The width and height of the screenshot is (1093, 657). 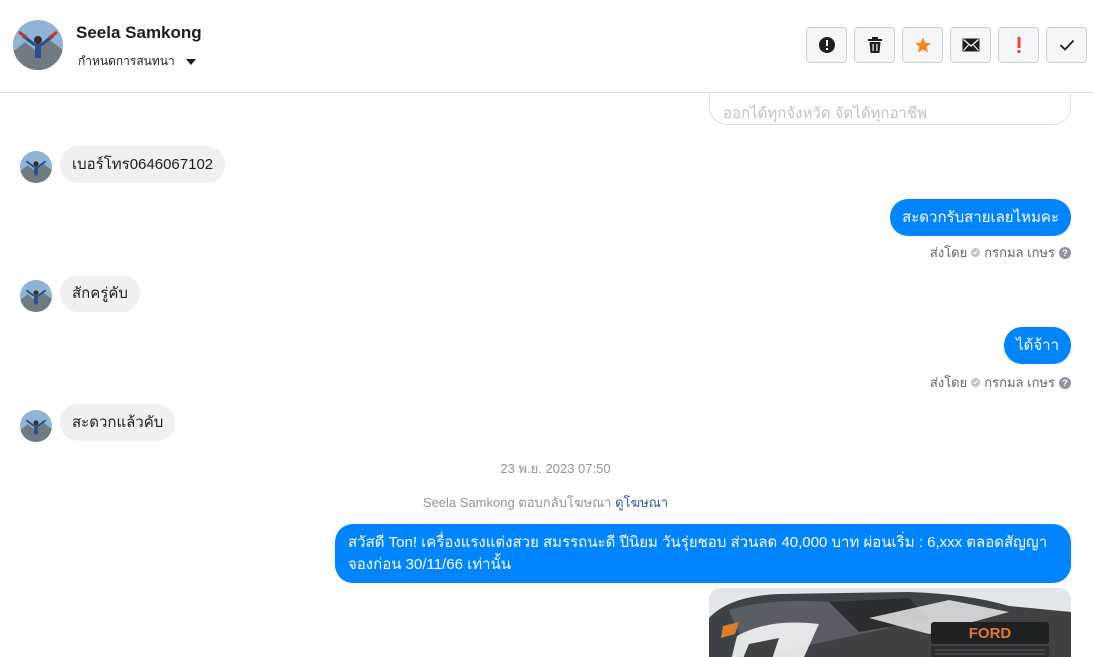 I want to click on message-bubble-incoming: สักครู่คับ, so click(x=100, y=293).